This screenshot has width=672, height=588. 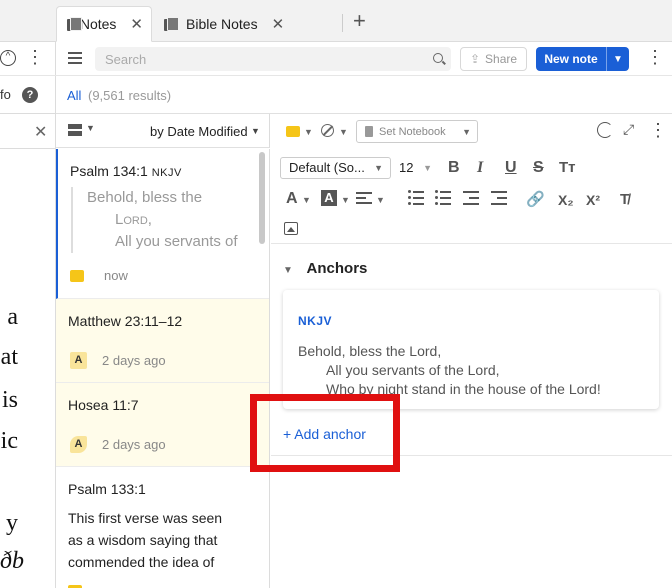 What do you see at coordinates (359, 21) in the screenshot?
I see `add-tab-icon: +` at bounding box center [359, 21].